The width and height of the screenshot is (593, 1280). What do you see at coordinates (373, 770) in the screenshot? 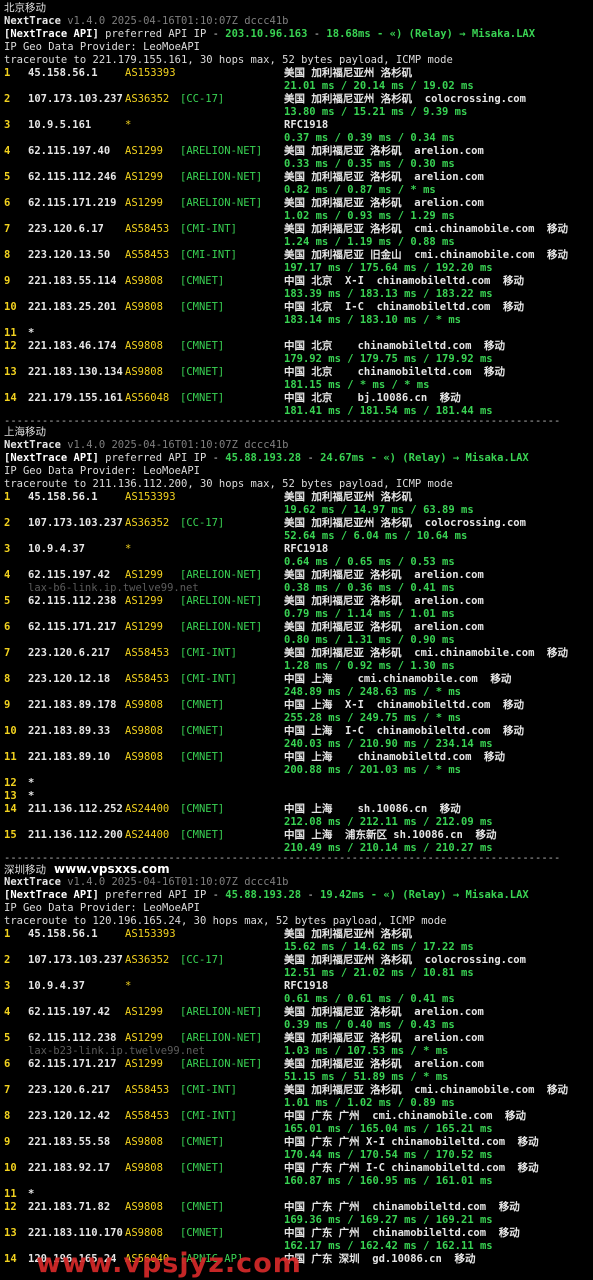
I see `hop-rtt: 200.88 ms / 201.03 ms / * ms` at bounding box center [373, 770].